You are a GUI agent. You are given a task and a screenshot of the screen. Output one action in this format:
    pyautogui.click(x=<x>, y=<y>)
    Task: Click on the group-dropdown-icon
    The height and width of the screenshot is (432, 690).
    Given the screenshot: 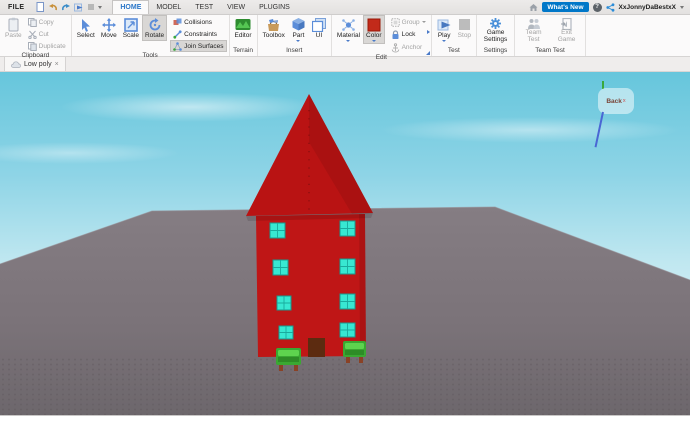 What is the action you would take?
    pyautogui.click(x=423, y=22)
    